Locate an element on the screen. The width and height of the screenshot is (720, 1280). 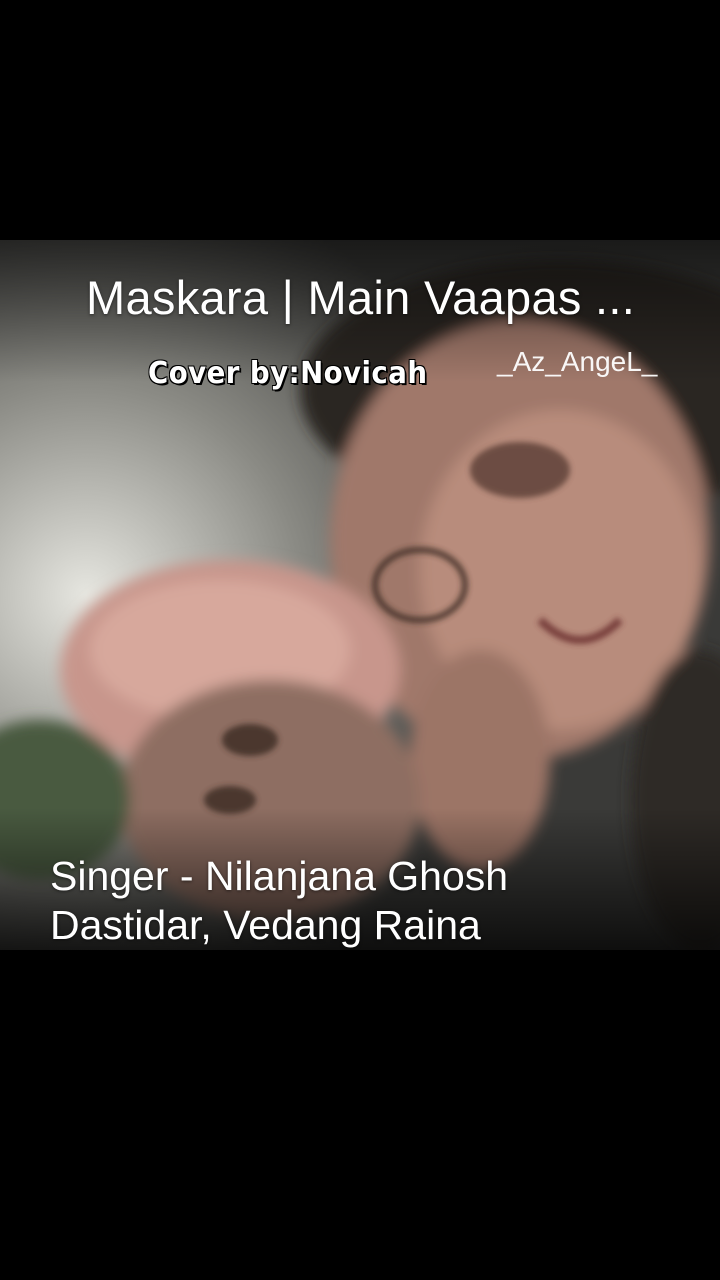
singer-line-1: Singer - Nilanjana Ghosh is located at coordinates (279, 876).